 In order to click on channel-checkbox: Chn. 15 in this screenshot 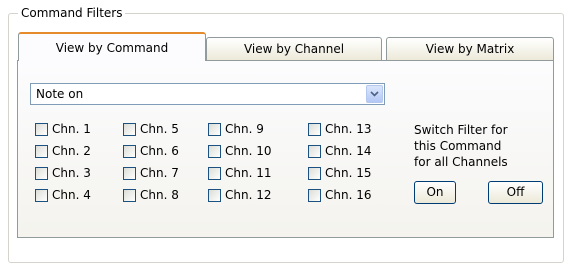, I will do `click(340, 173)`.